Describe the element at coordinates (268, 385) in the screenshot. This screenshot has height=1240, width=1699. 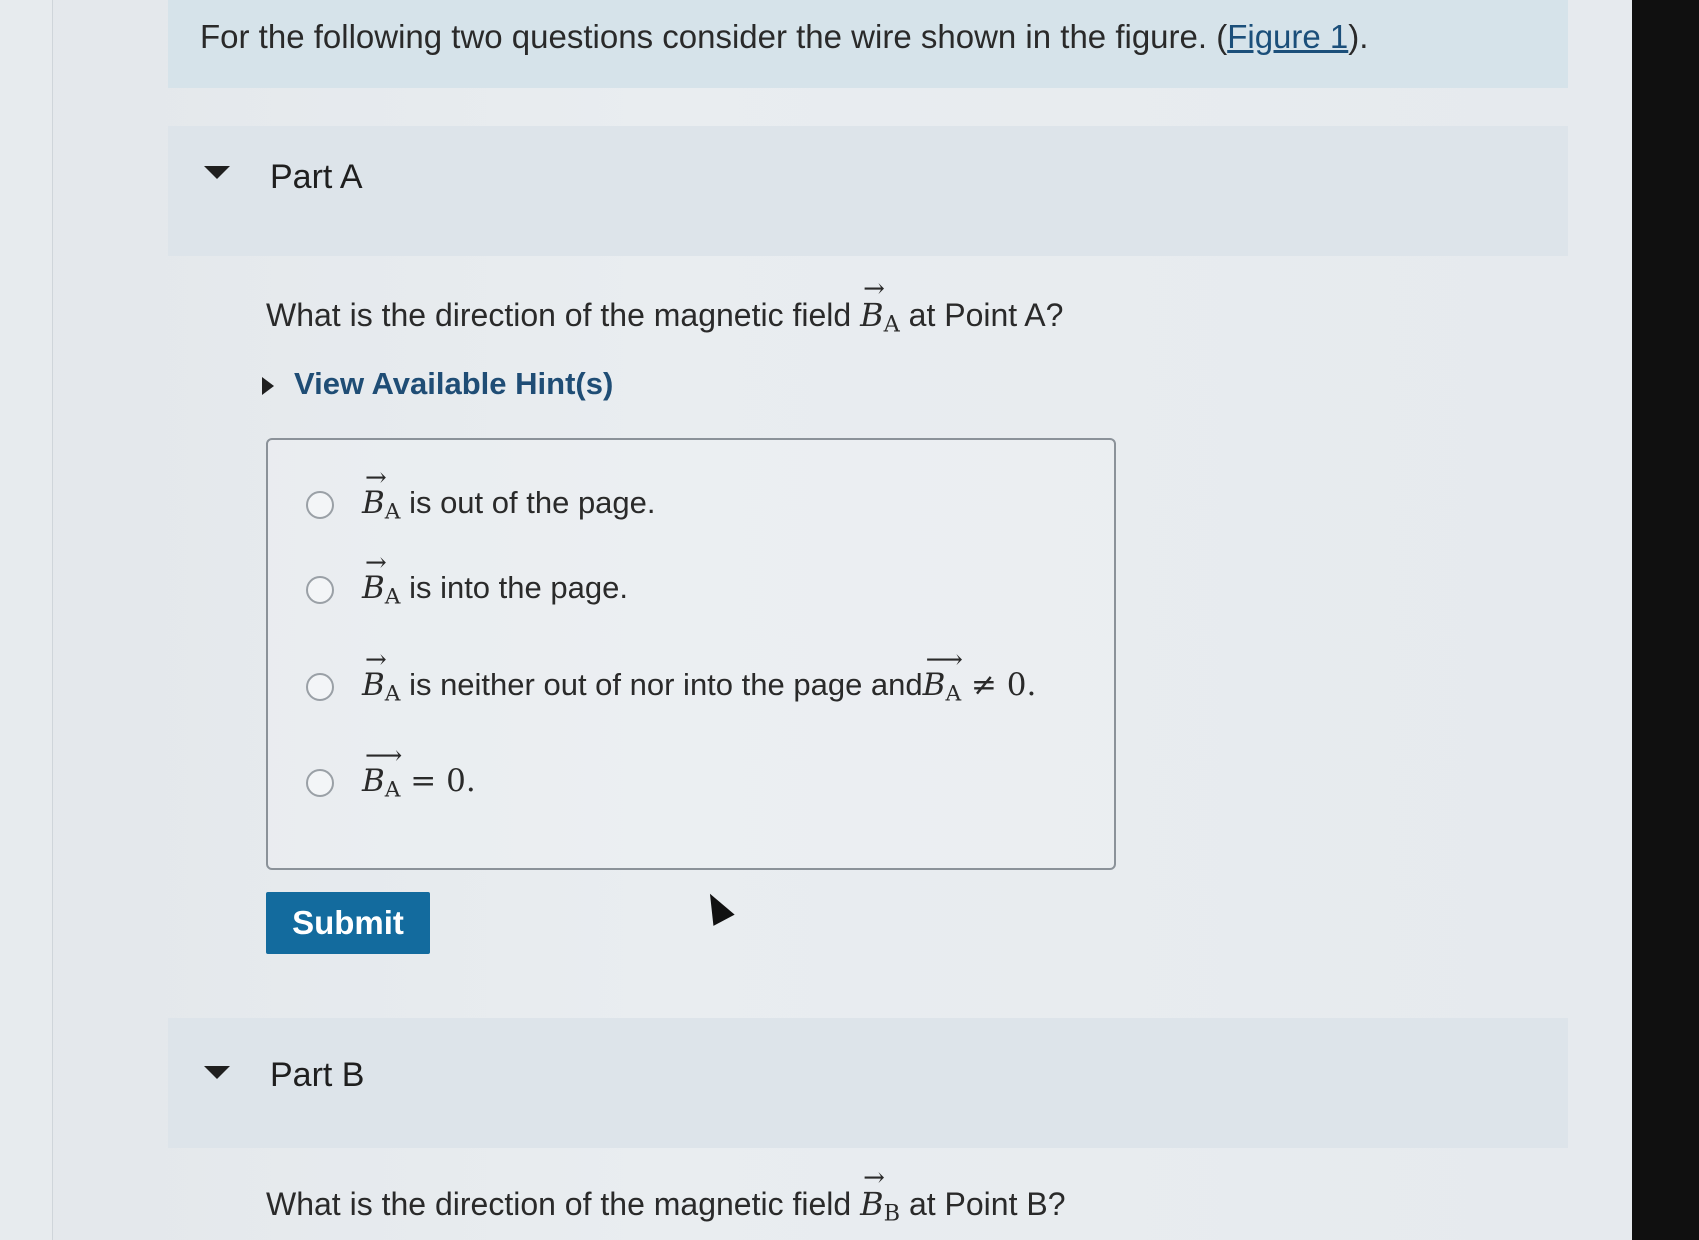
I see `caret-right-icon` at that location.